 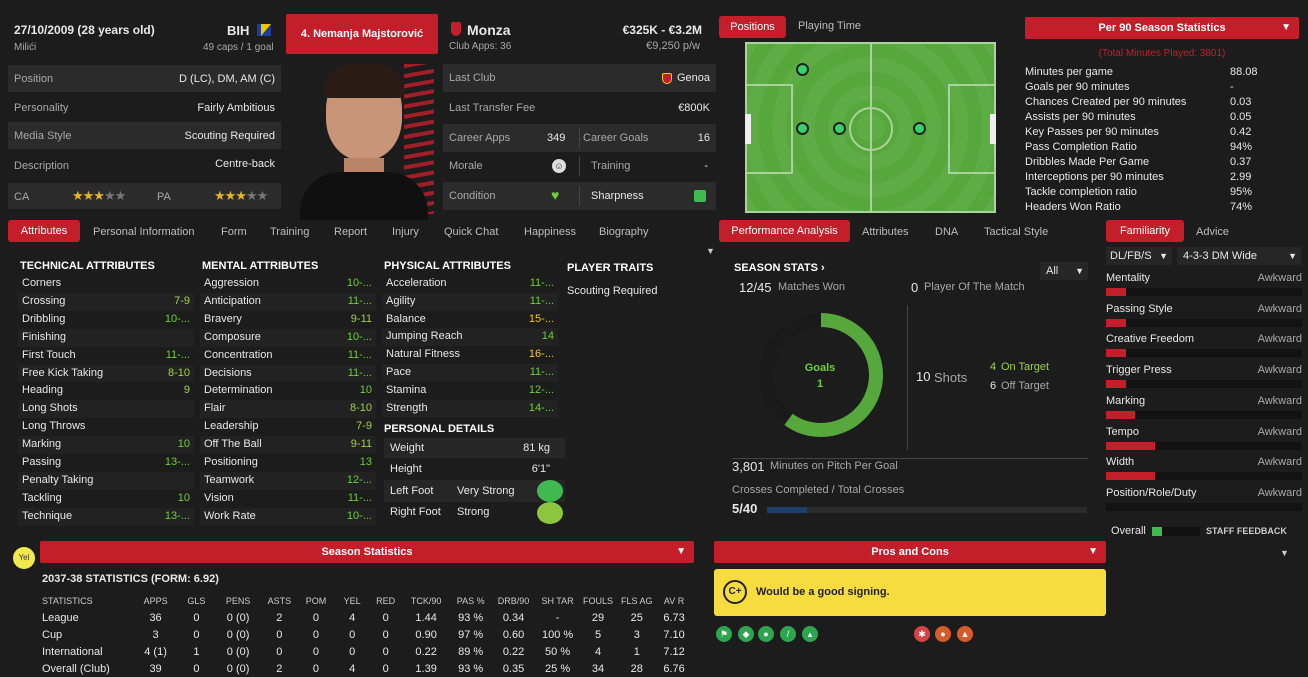 I want to click on tab-performance-analysis: Performance Analysis, so click(x=784, y=231).